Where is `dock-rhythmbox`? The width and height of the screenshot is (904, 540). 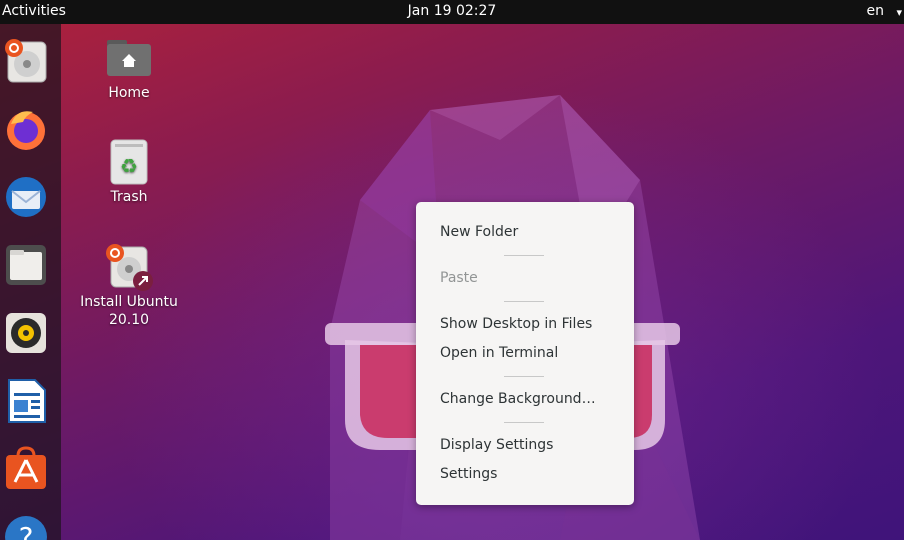
dock-rhythmbox is located at coordinates (26, 333).